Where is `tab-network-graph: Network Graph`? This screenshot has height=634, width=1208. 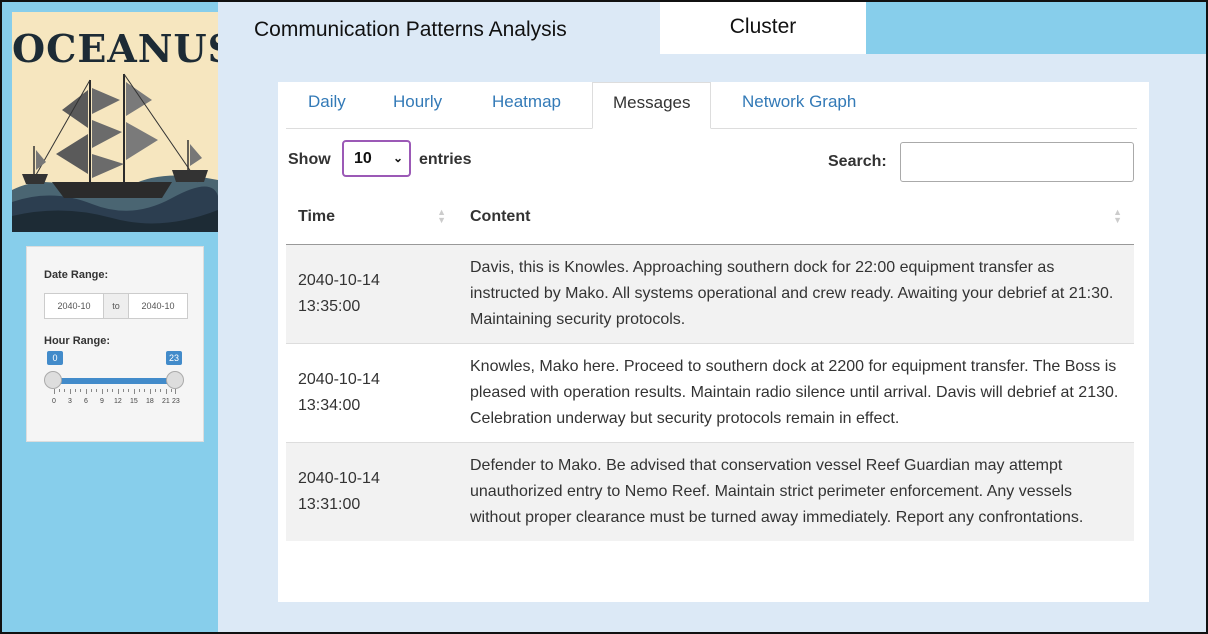
tab-network-graph: Network Graph is located at coordinates (799, 105).